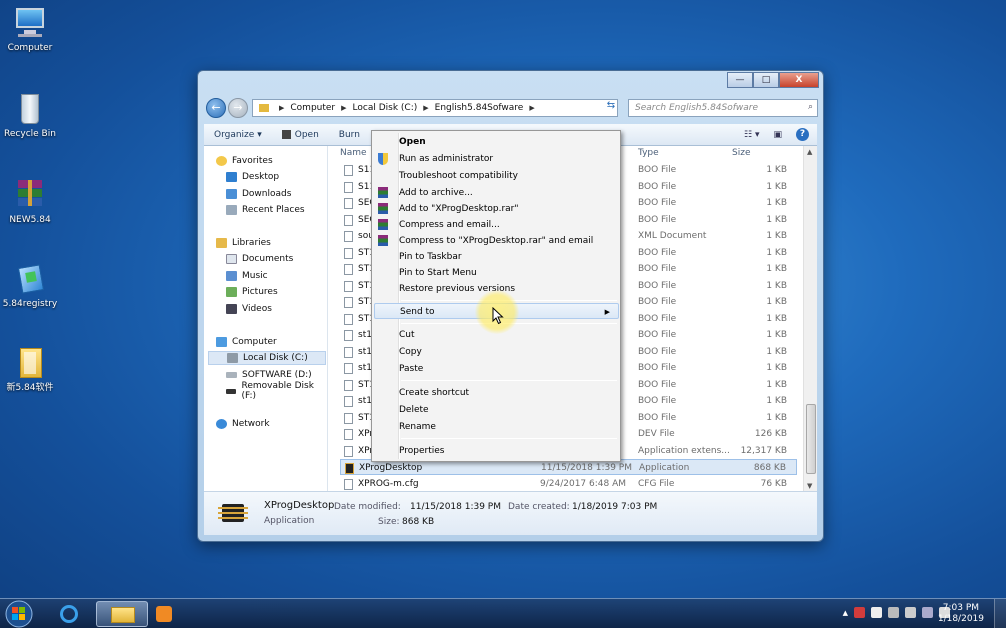  What do you see at coordinates (723, 108) in the screenshot?
I see `search-input: Search English5.84Sofware ⌕` at bounding box center [723, 108].